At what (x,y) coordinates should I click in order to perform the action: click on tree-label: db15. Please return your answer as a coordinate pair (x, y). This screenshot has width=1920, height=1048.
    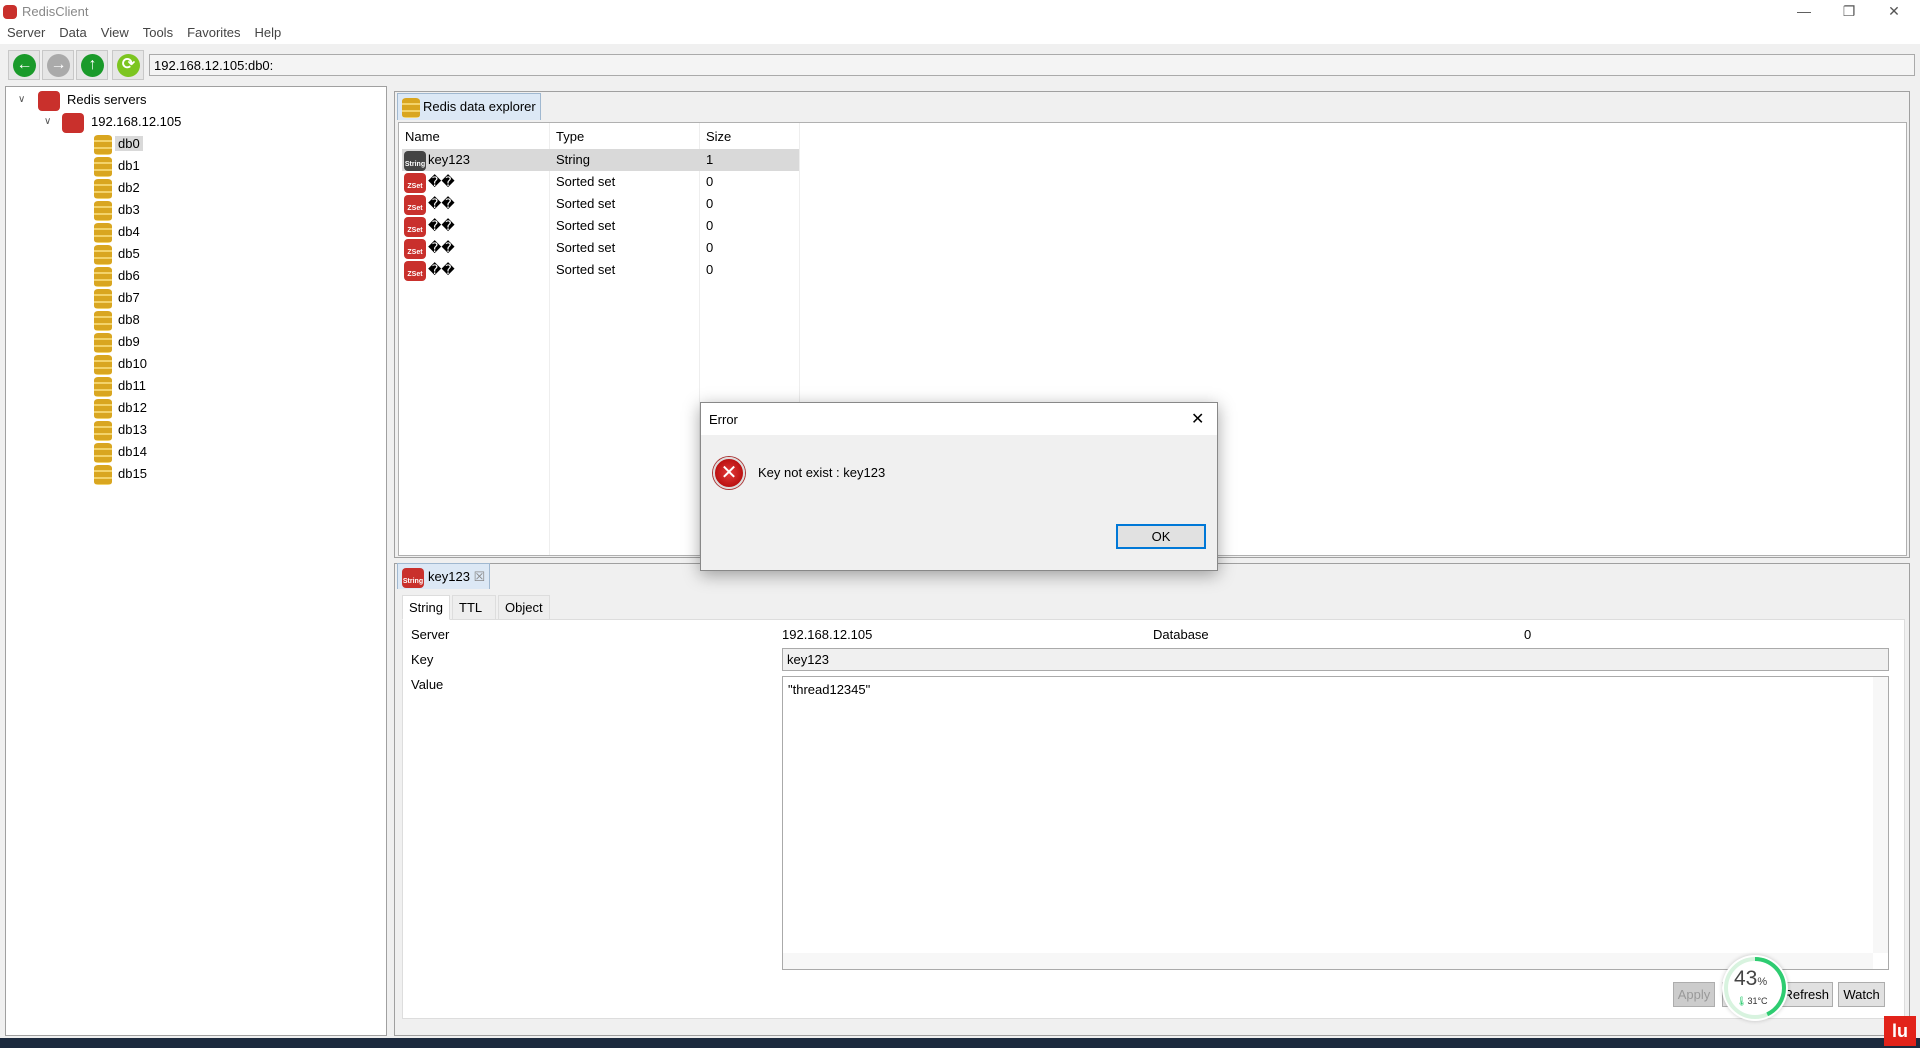
    Looking at the image, I should click on (132, 473).